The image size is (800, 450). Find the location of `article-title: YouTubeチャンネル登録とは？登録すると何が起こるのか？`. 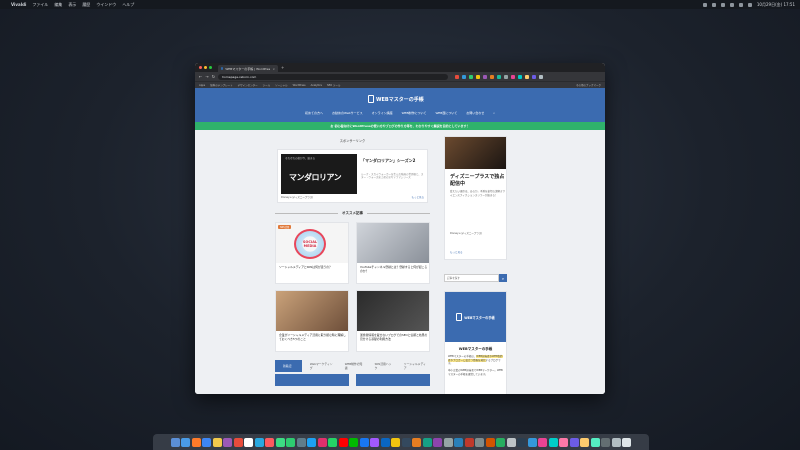

article-title: YouTubeチャンネル登録とは？登録すると何が起こるのか？ is located at coordinates (394, 269).